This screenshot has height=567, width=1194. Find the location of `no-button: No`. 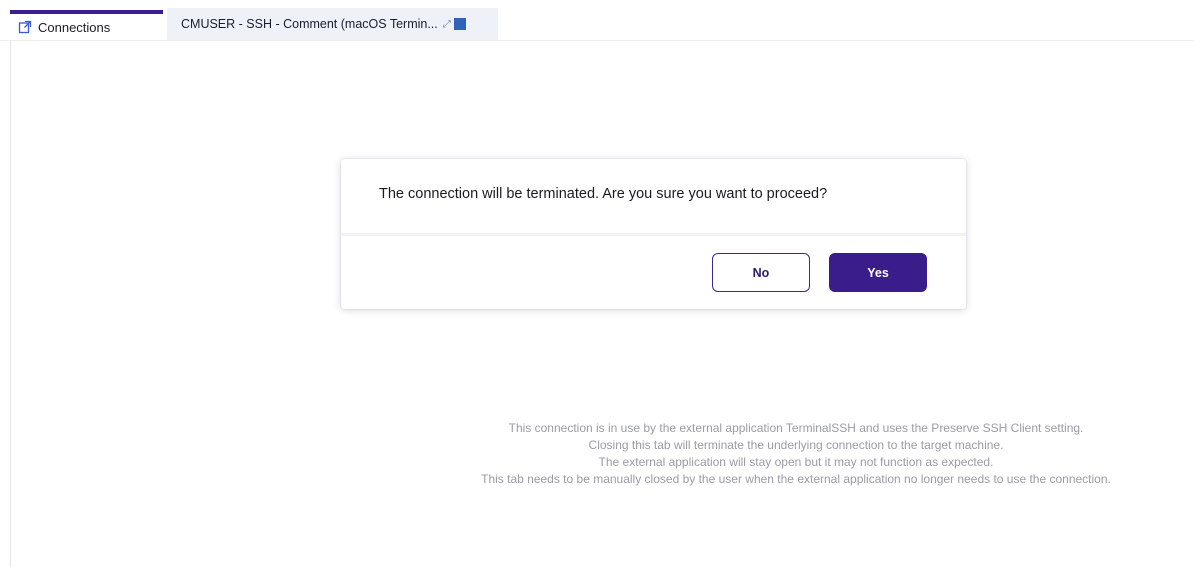

no-button: No is located at coordinates (761, 272).